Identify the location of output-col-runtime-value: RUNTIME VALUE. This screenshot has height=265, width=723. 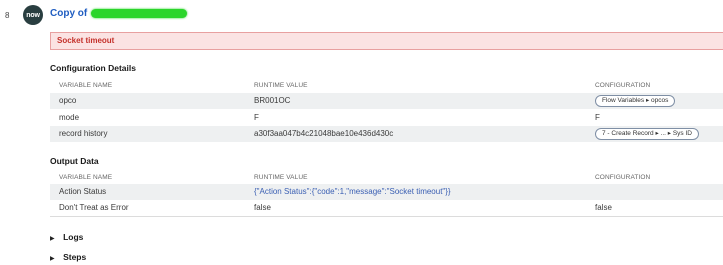
(281, 177).